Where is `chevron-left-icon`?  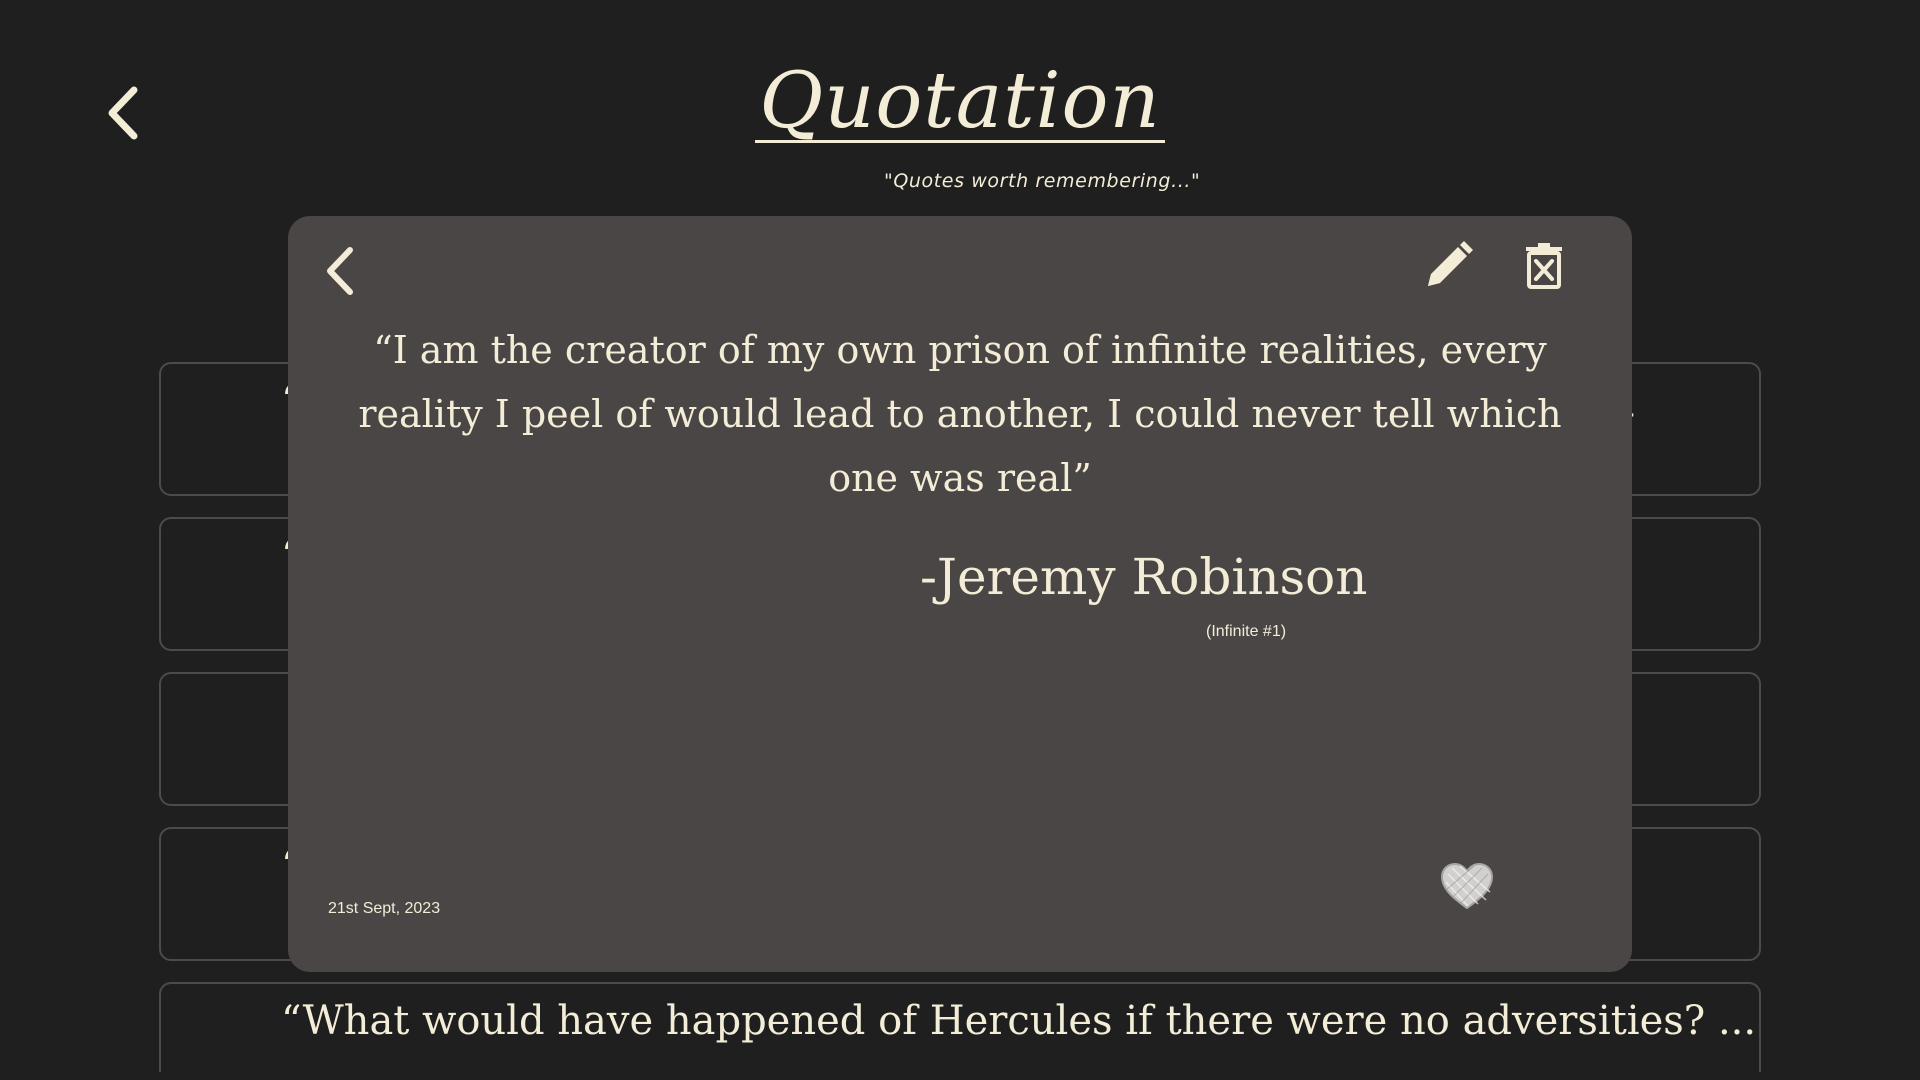 chevron-left-icon is located at coordinates (340, 271).